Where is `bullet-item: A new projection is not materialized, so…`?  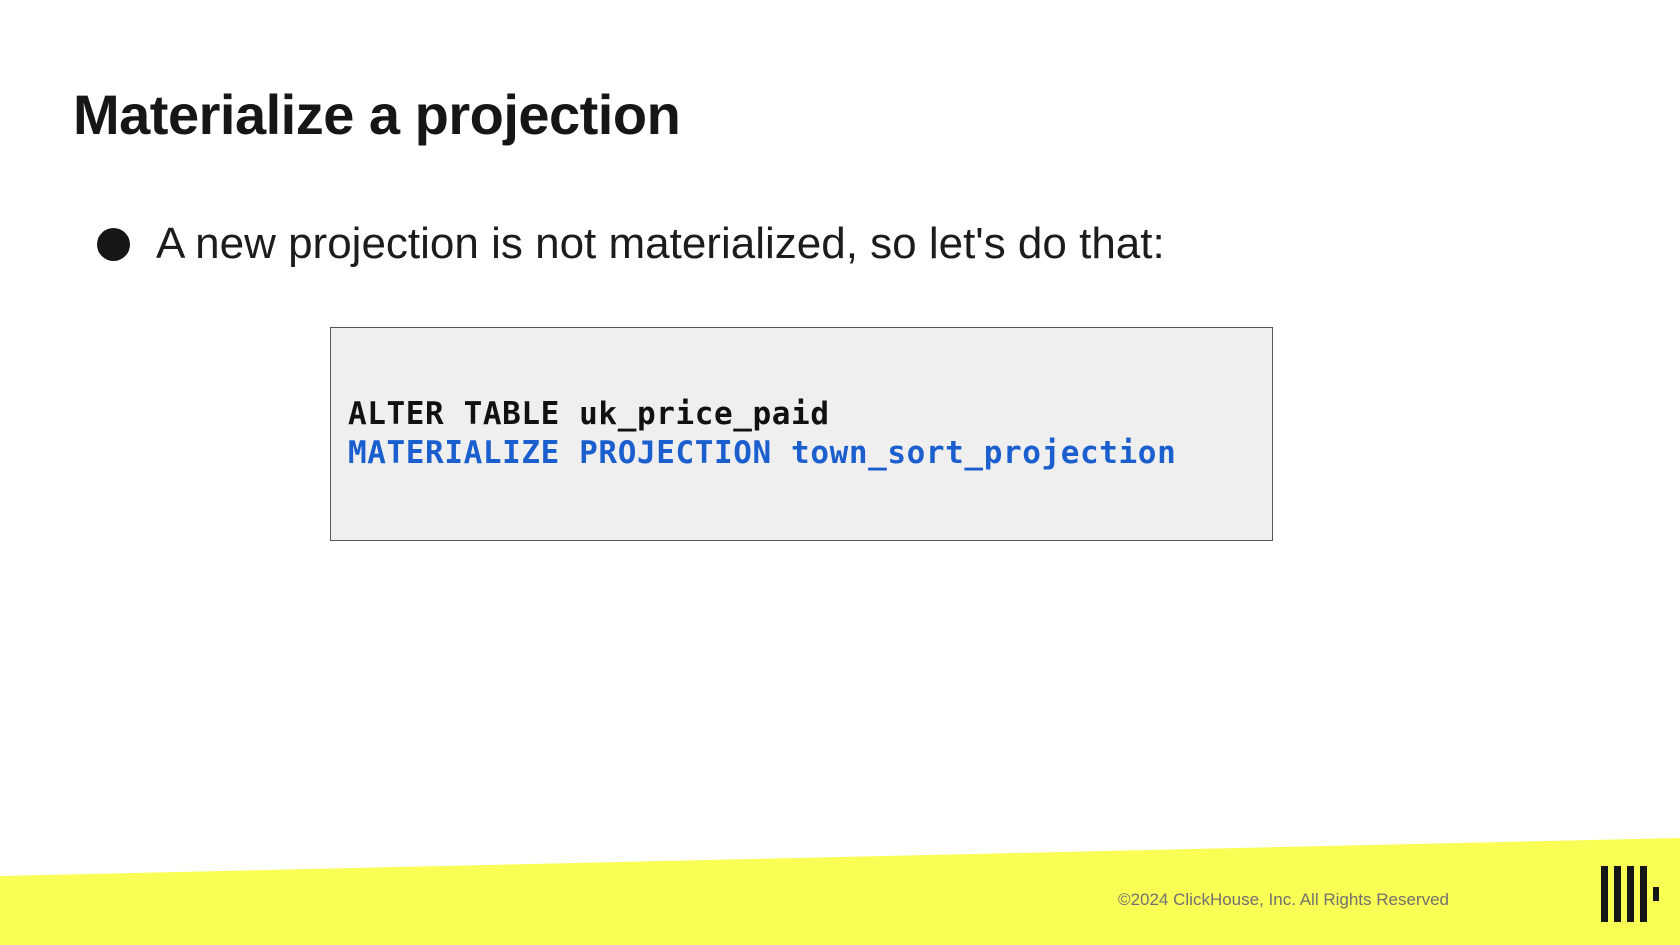 bullet-item: A new projection is not materialized, so… is located at coordinates (631, 244).